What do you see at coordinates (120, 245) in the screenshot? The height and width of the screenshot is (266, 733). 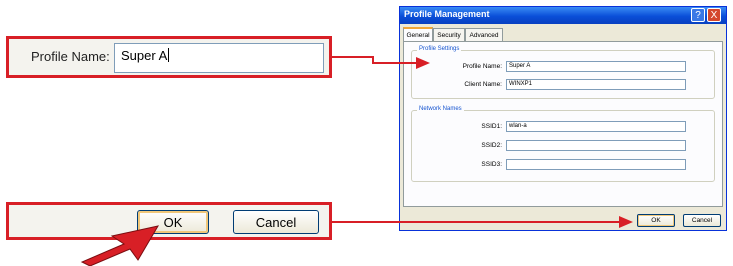 I see `pointer-arrow-icon` at bounding box center [120, 245].